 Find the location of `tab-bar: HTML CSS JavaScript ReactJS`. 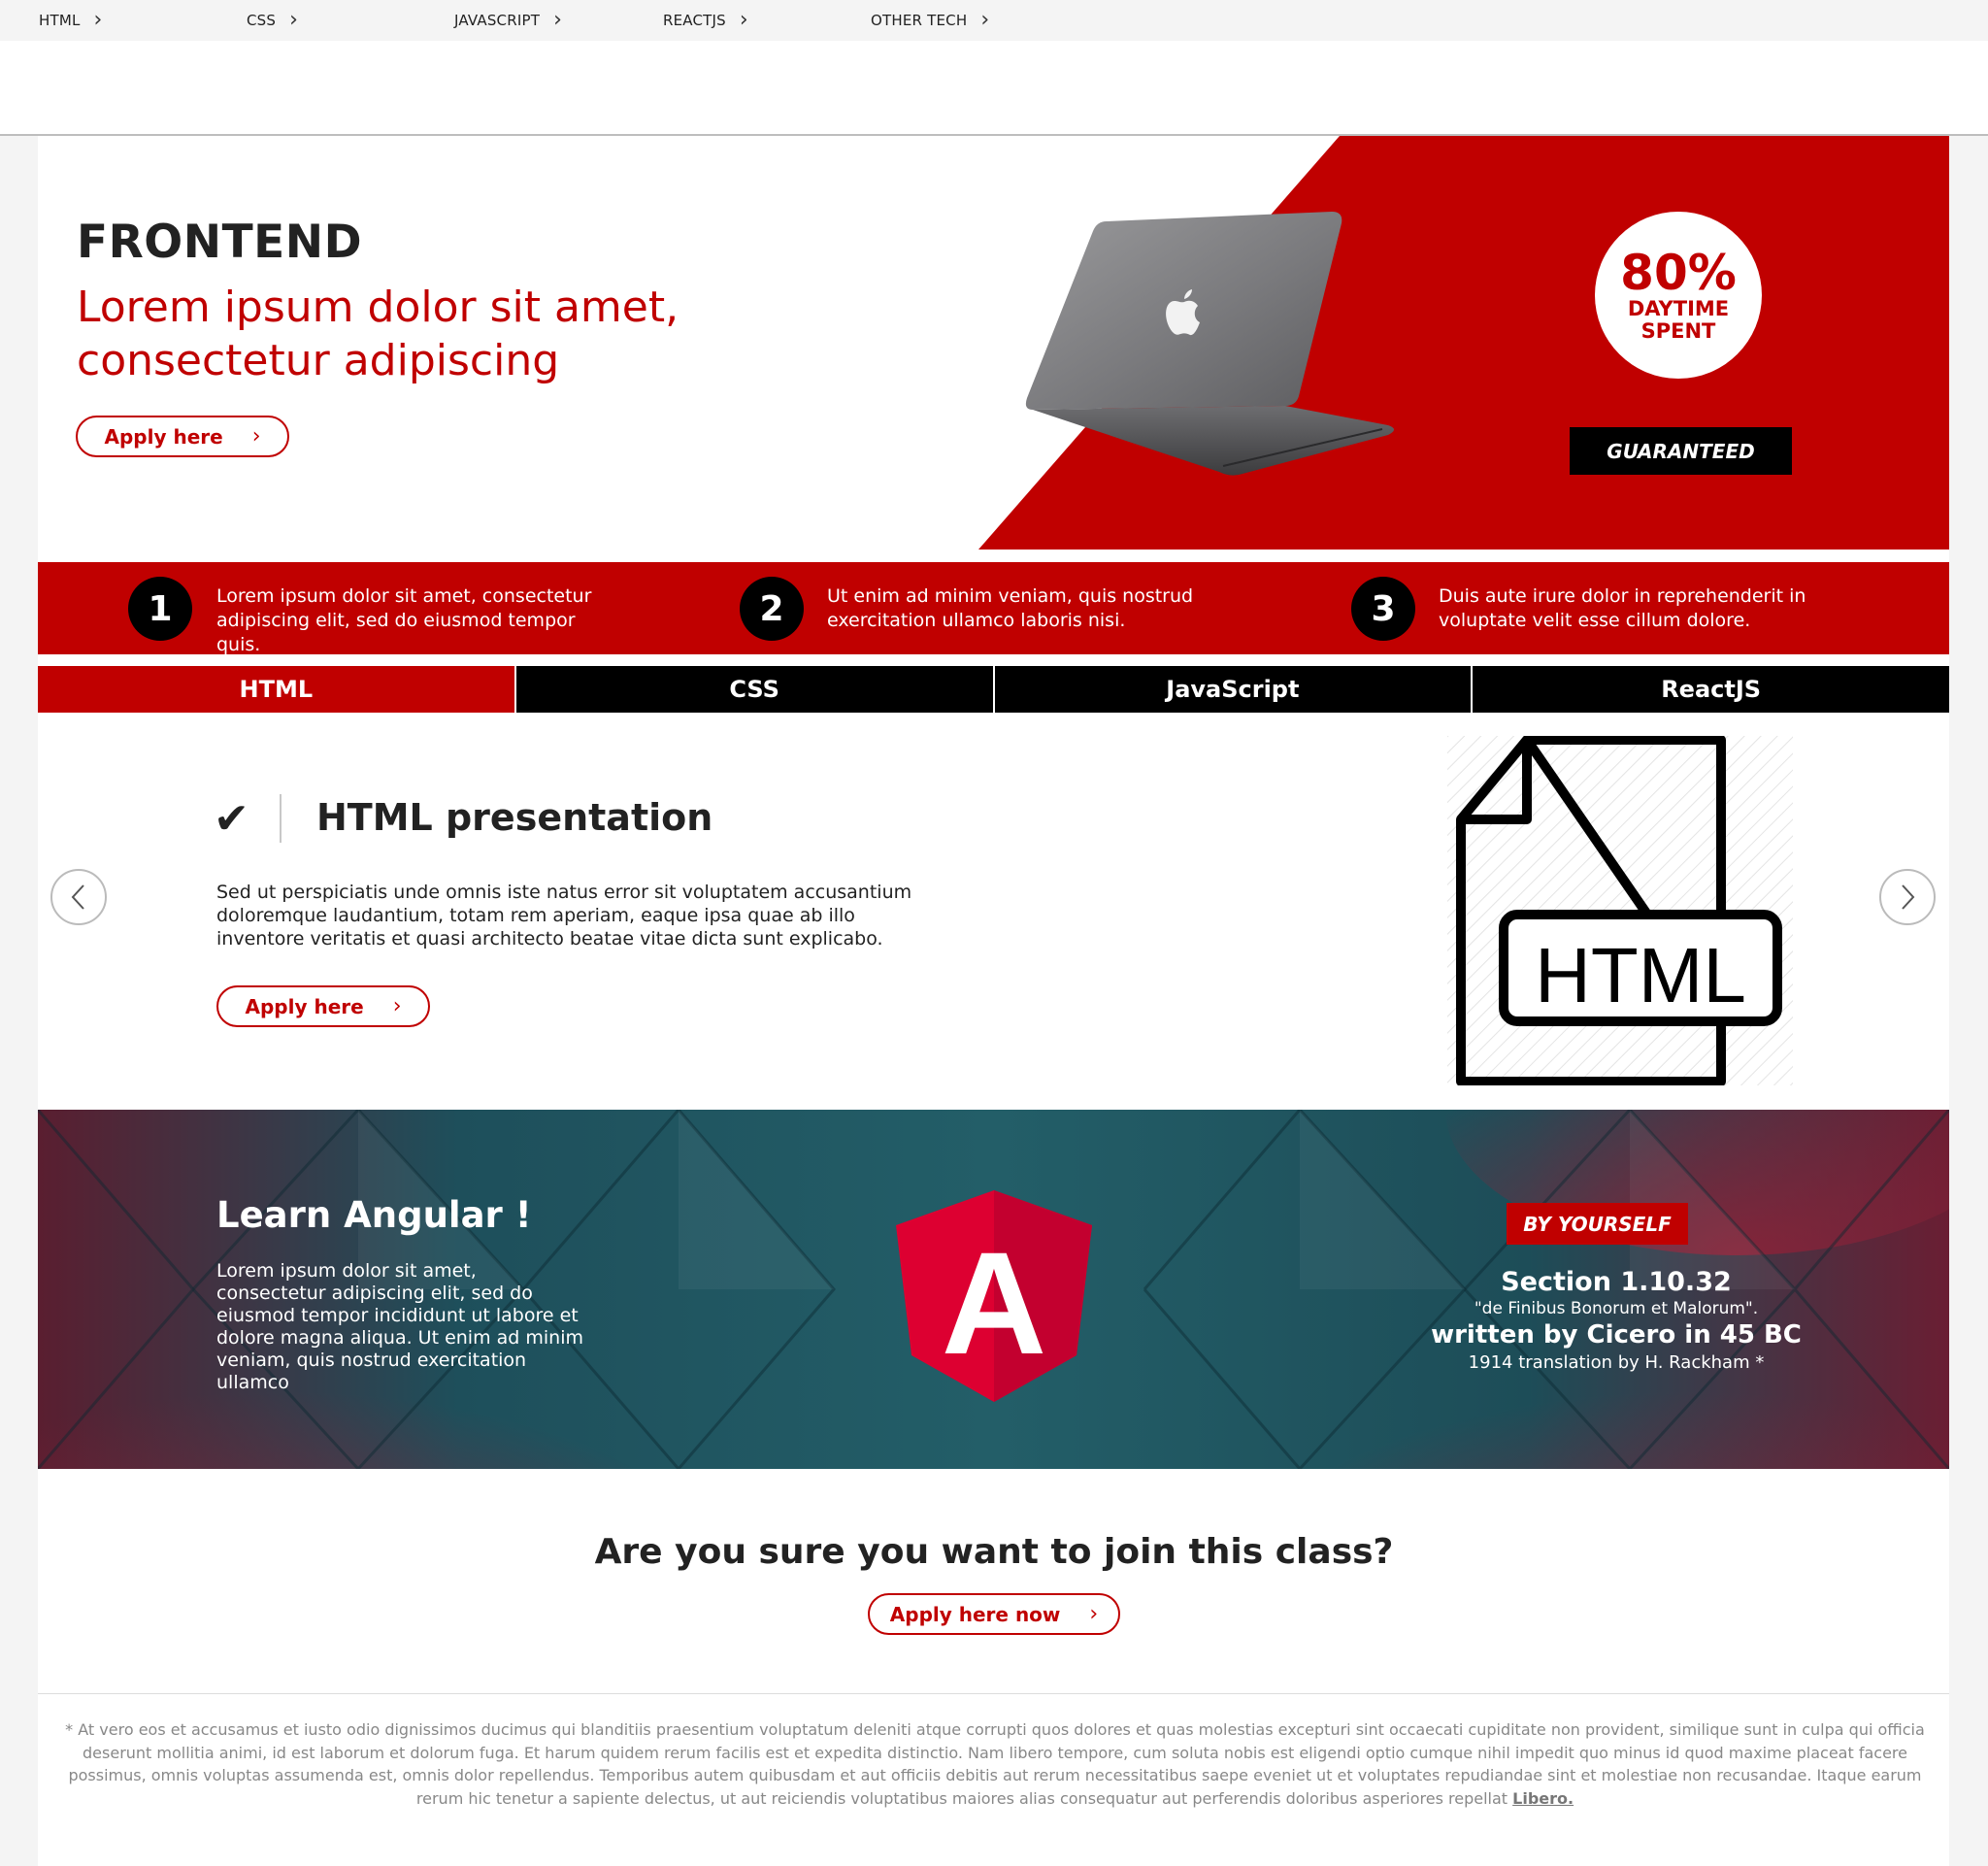

tab-bar: HTML CSS JavaScript ReactJS is located at coordinates (994, 689).